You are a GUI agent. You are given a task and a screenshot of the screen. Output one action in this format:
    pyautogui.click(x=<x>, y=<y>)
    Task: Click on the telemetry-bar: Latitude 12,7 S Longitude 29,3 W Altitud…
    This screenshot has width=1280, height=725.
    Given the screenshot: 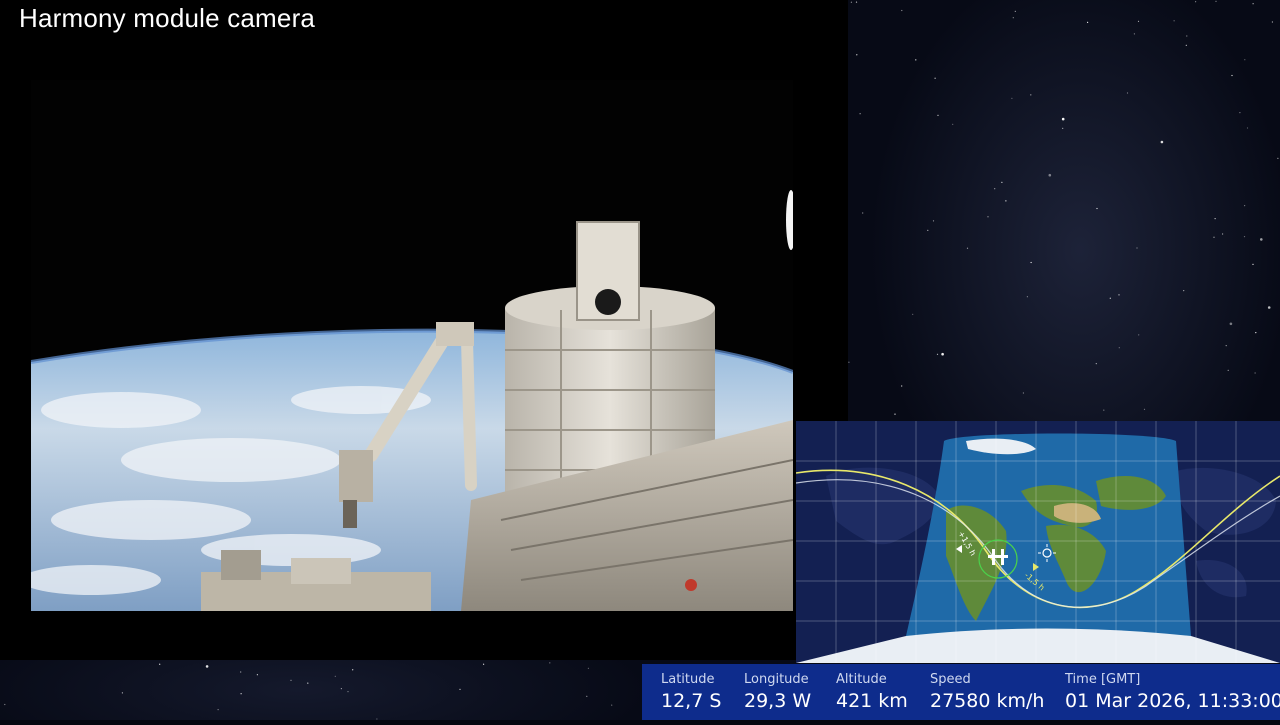 What is the action you would take?
    pyautogui.click(x=961, y=692)
    